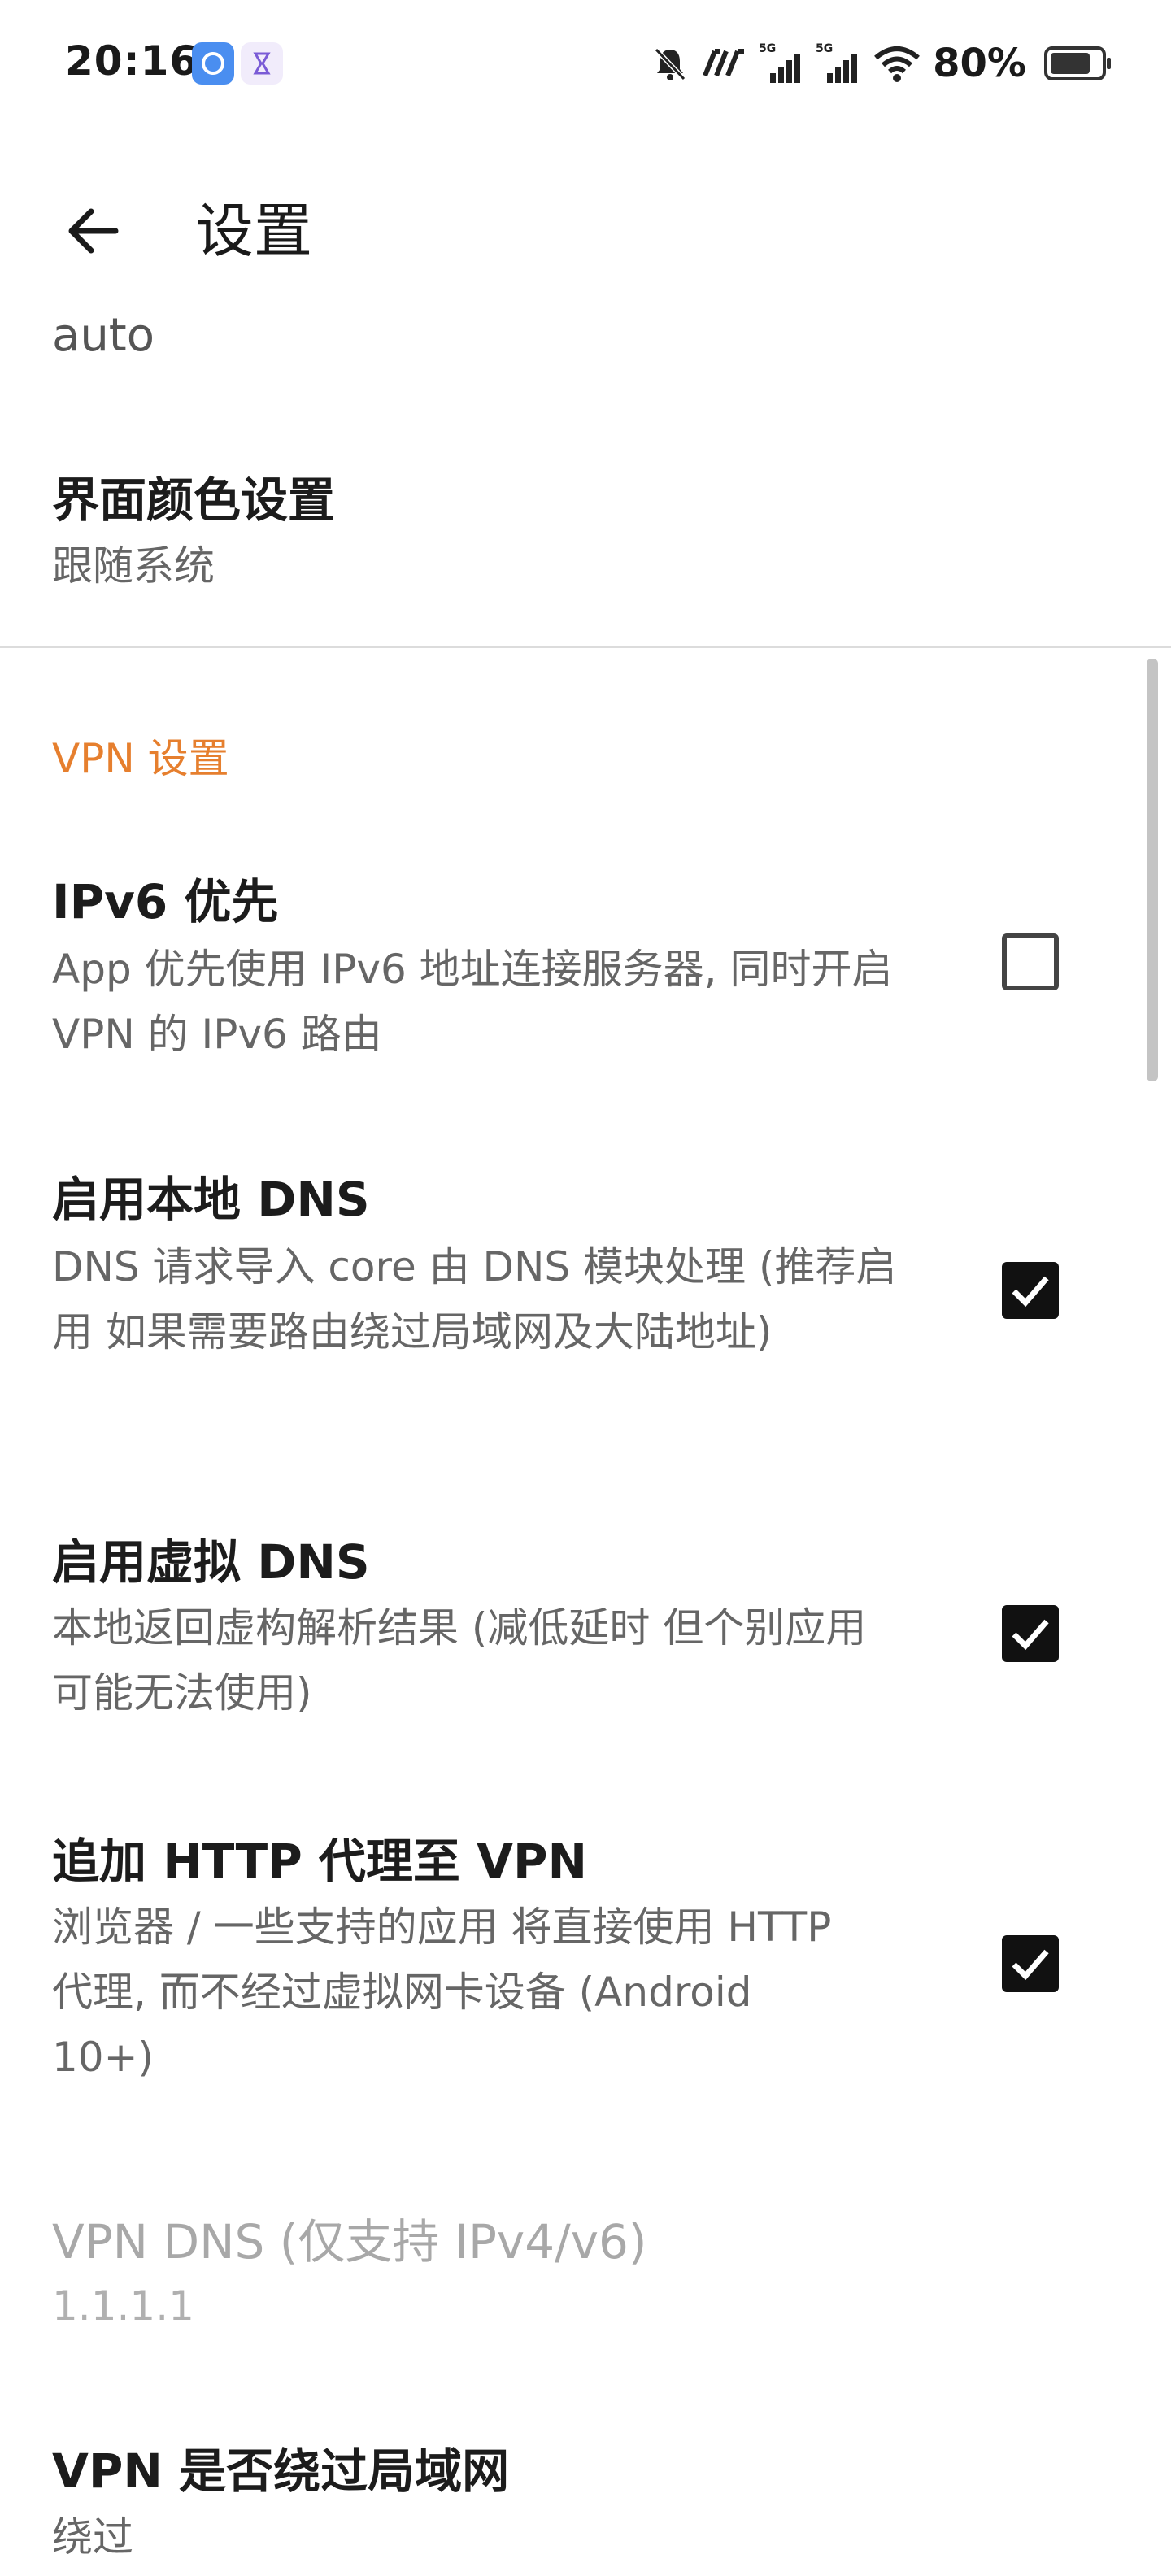 Image resolution: width=1171 pixels, height=2576 pixels. What do you see at coordinates (93, 2537) in the screenshot?
I see `setting-summary: 绕过` at bounding box center [93, 2537].